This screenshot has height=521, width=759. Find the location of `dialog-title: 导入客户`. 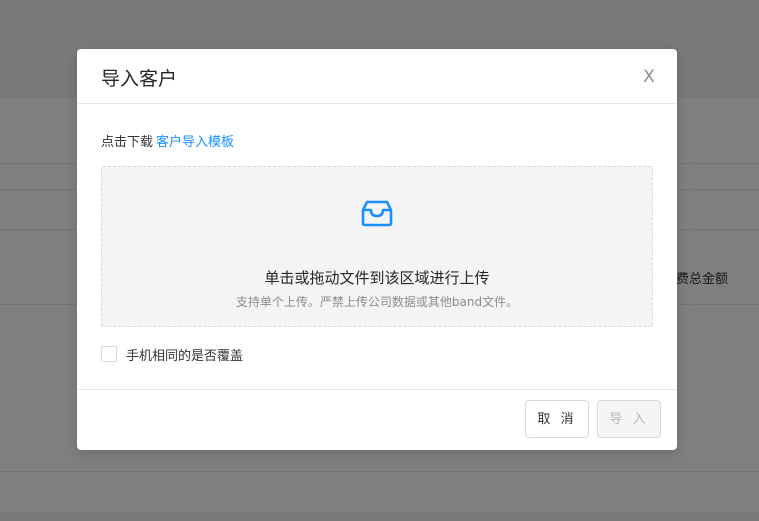

dialog-title: 导入客户 is located at coordinates (139, 79).